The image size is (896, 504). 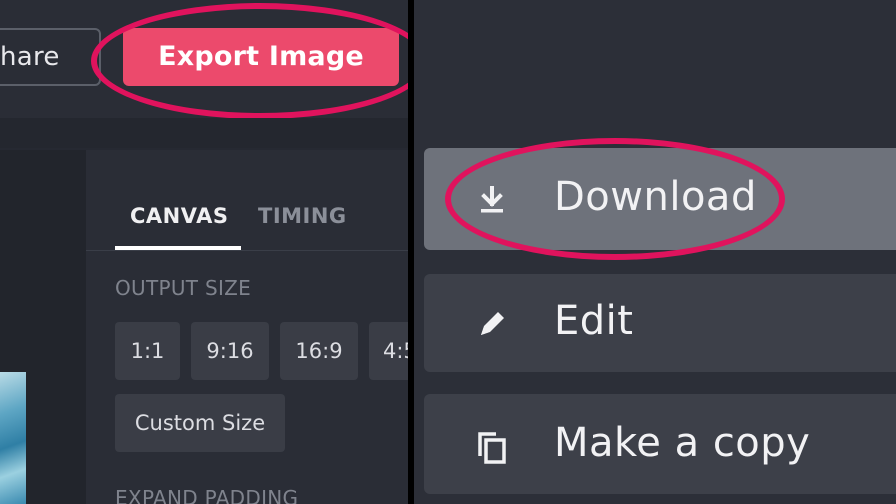 What do you see at coordinates (179, 216) in the screenshot?
I see `tab-canvas: CANVAS` at bounding box center [179, 216].